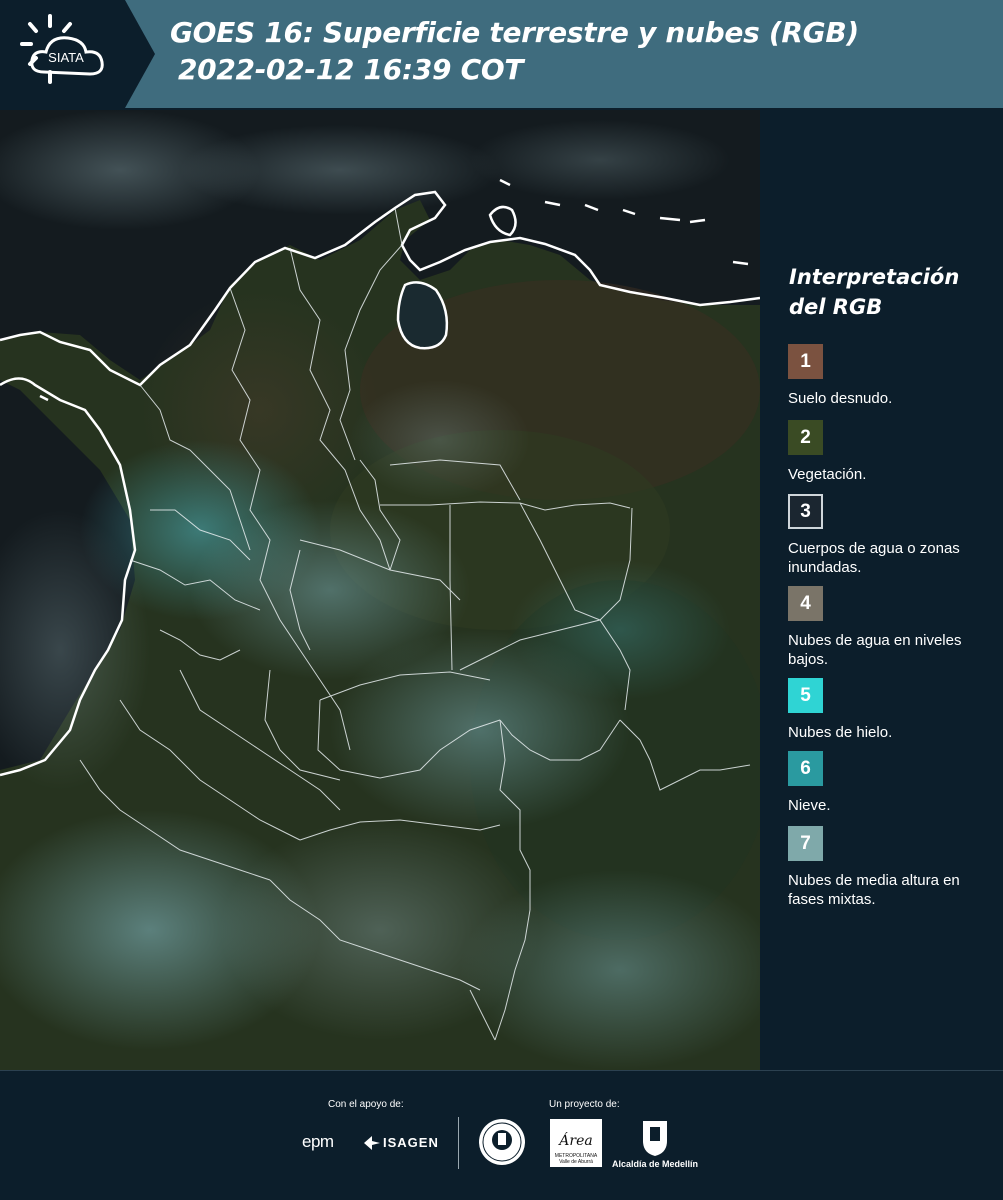 Image resolution: width=1003 pixels, height=1200 pixels. Describe the element at coordinates (411, 1142) in the screenshot. I see `isagen-logo: ISAGEN` at that location.